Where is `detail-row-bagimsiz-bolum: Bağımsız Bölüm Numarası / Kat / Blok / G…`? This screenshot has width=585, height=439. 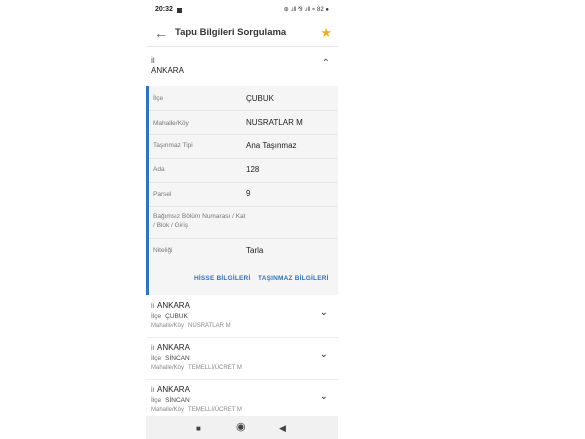
detail-row-bagimsiz-bolum: Bağımsız Bölüm Numarası / Kat / Blok / G… is located at coordinates (243, 222).